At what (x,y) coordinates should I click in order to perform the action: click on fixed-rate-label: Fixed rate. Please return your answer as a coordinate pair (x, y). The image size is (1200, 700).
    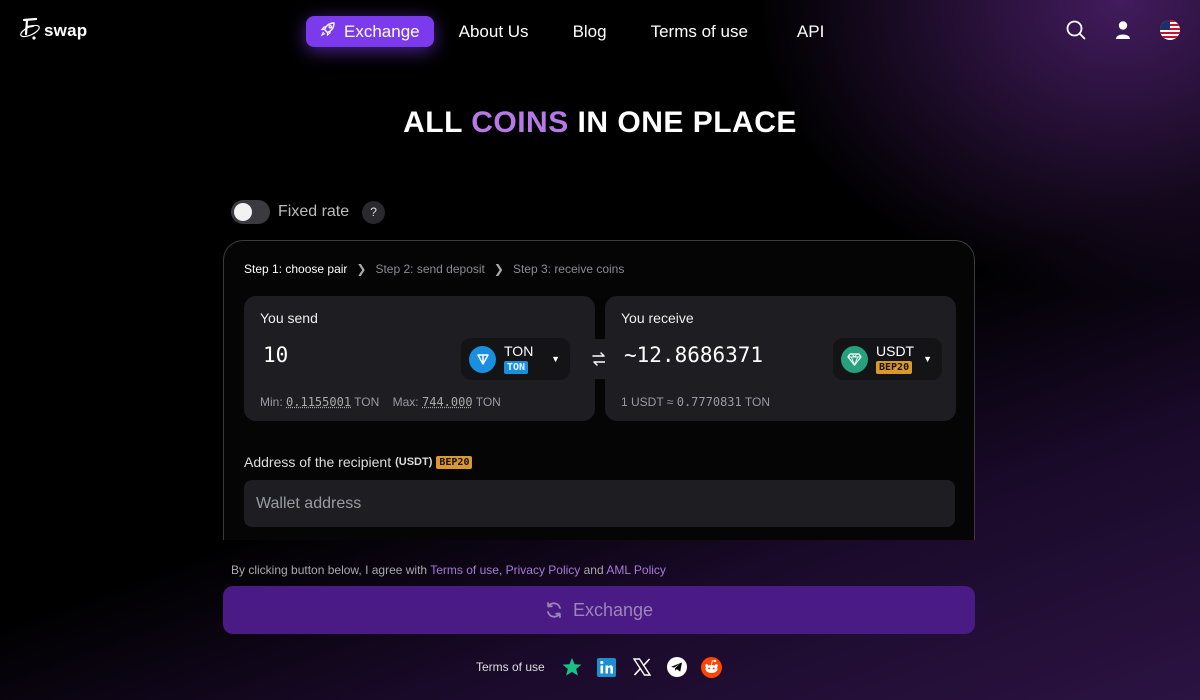
    Looking at the image, I should click on (314, 211).